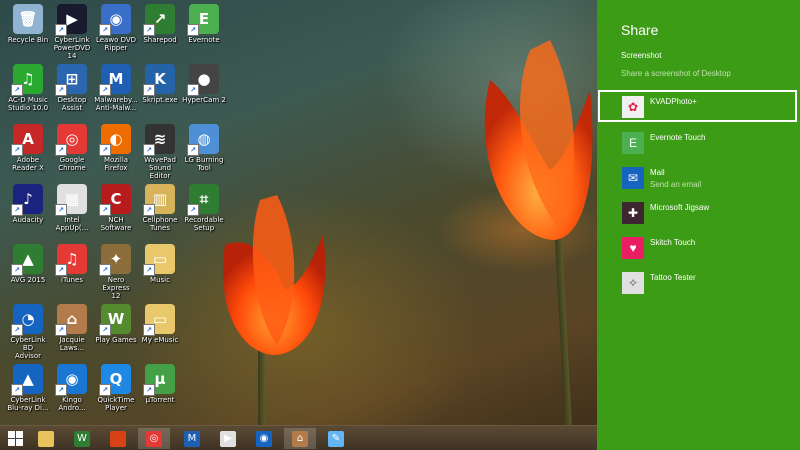 This screenshot has width=800, height=450. Describe the element at coordinates (28, 204) in the screenshot. I see `desktop-icon: ♪ ↗ Audacity` at that location.